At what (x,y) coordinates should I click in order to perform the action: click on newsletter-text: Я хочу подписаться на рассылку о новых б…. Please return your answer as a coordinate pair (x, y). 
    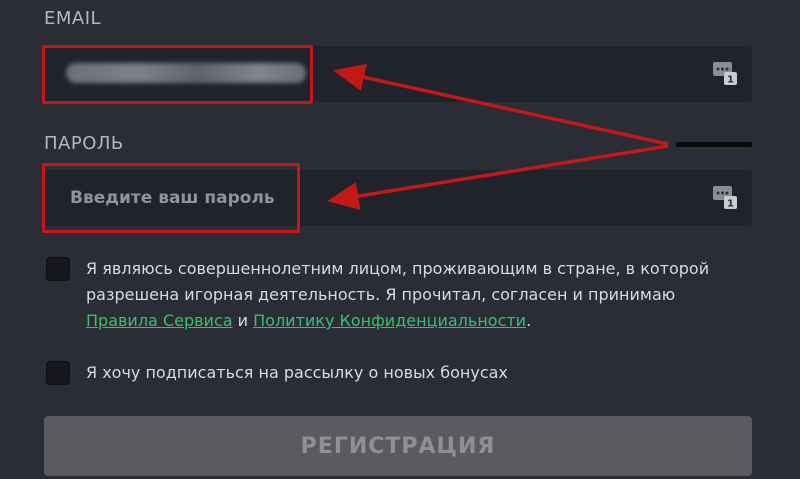
    Looking at the image, I should click on (297, 372).